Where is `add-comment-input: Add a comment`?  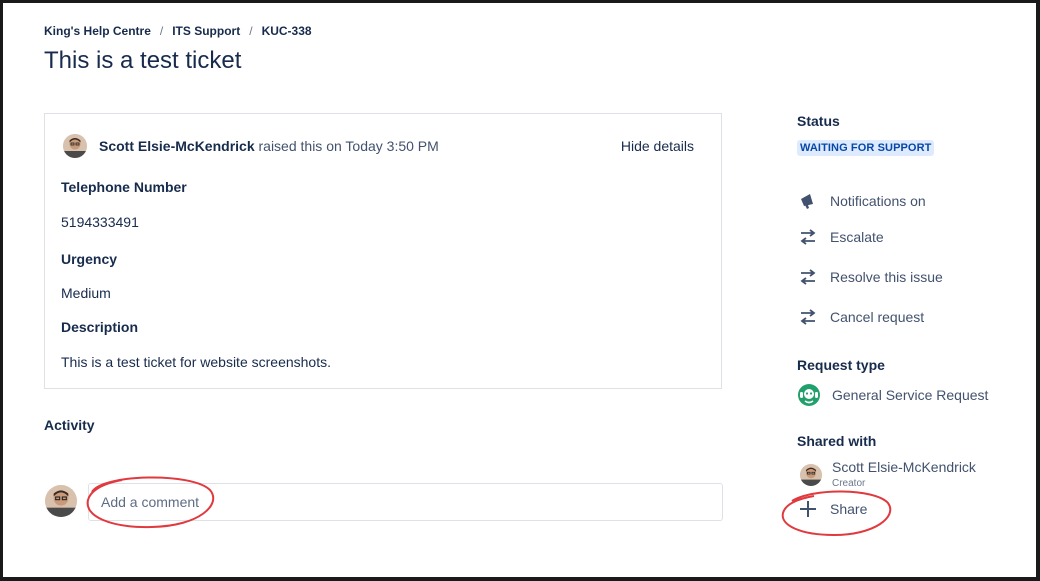 add-comment-input: Add a comment is located at coordinates (405, 502).